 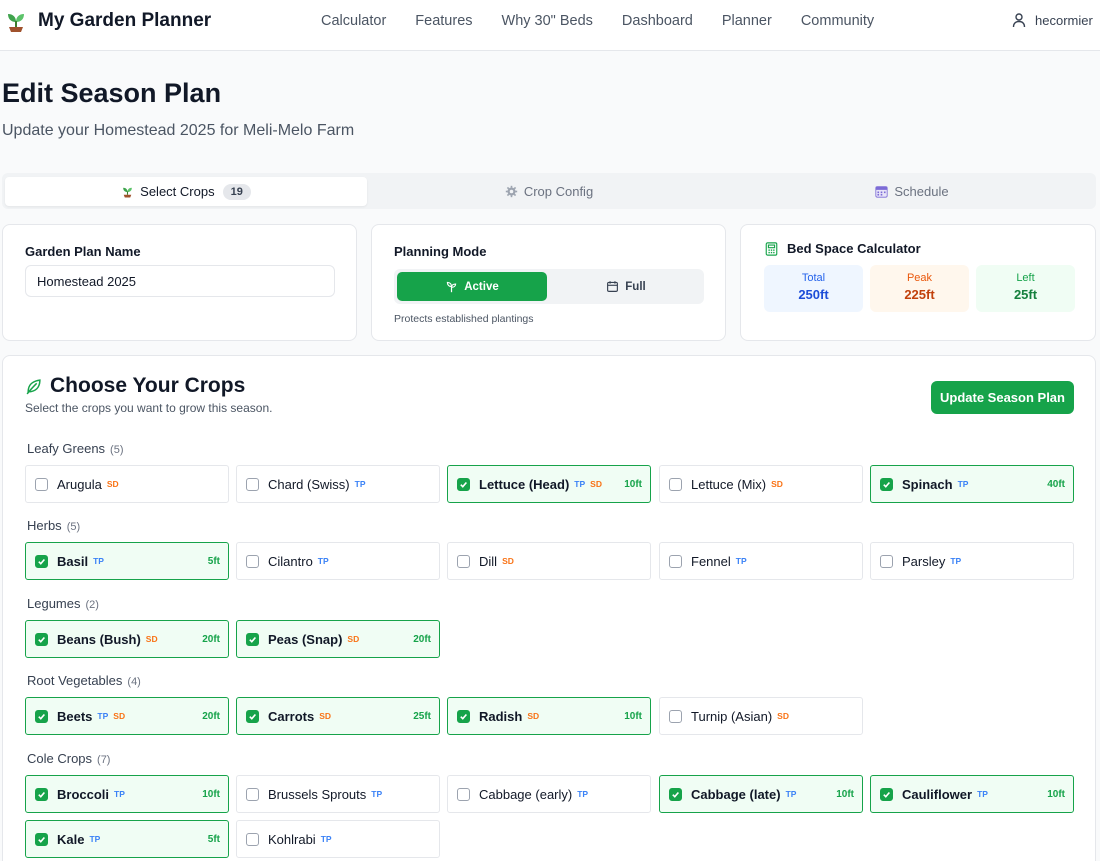 What do you see at coordinates (353, 21) in the screenshot?
I see `nav-calculator: Calculator` at bounding box center [353, 21].